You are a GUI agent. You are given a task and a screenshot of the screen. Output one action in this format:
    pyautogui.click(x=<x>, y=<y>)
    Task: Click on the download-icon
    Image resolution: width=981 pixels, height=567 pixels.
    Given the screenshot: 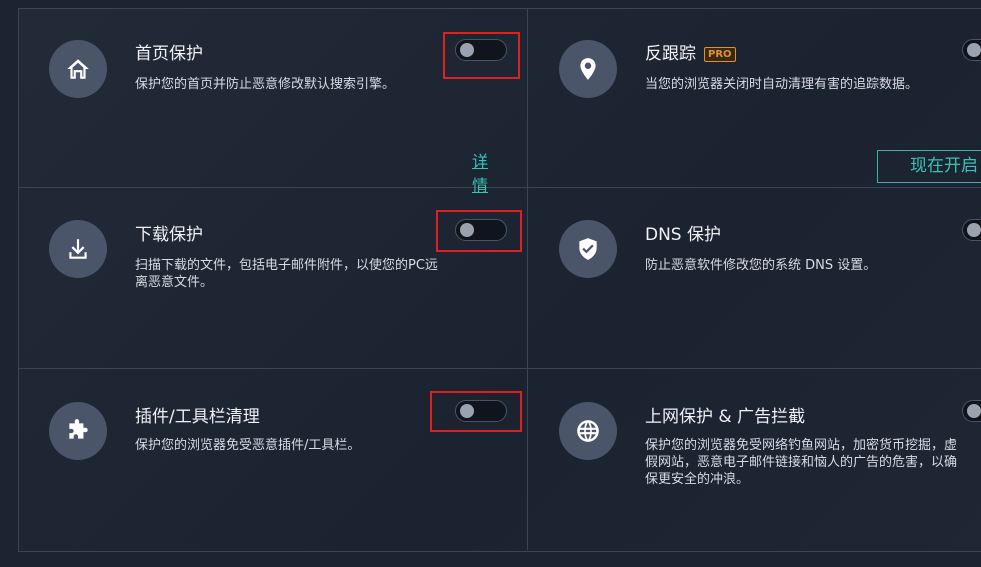 What is the action you would take?
    pyautogui.click(x=78, y=249)
    